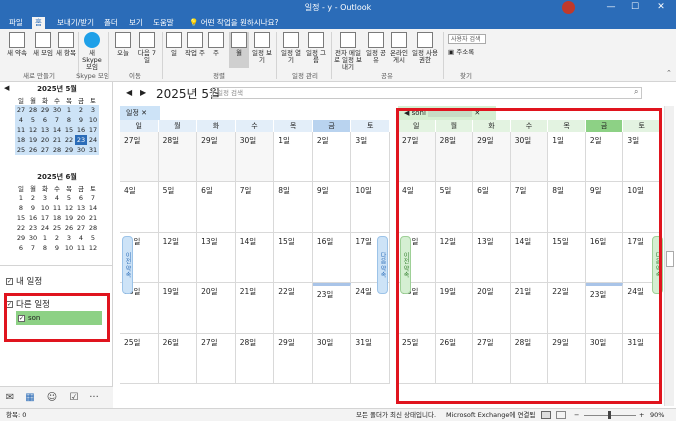 The image size is (676, 421). What do you see at coordinates (92, 51) in the screenshot?
I see `new-skype-meeting-button: 새 Skype 모임` at bounding box center [92, 51].